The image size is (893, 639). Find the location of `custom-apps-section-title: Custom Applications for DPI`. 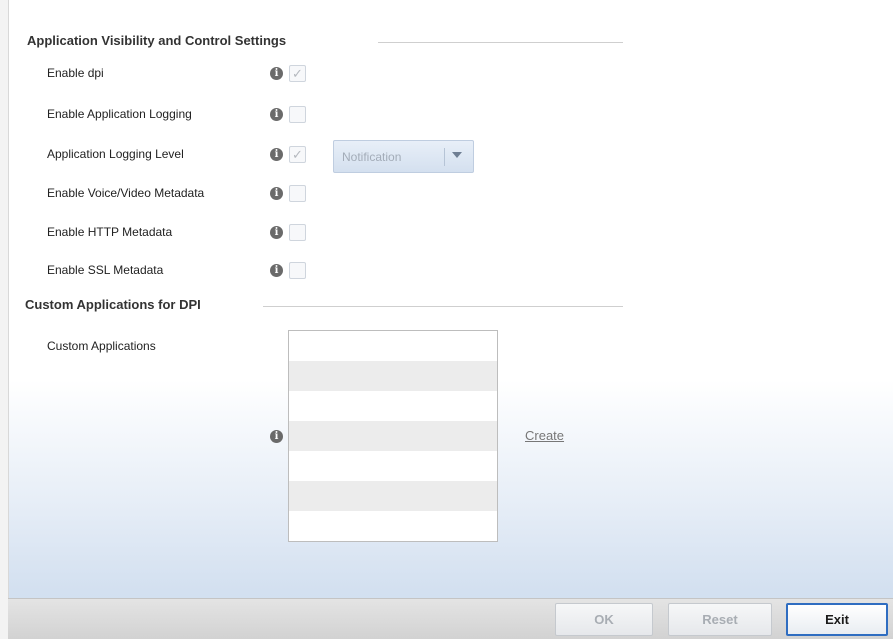

custom-apps-section-title: Custom Applications for DPI is located at coordinates (113, 304).